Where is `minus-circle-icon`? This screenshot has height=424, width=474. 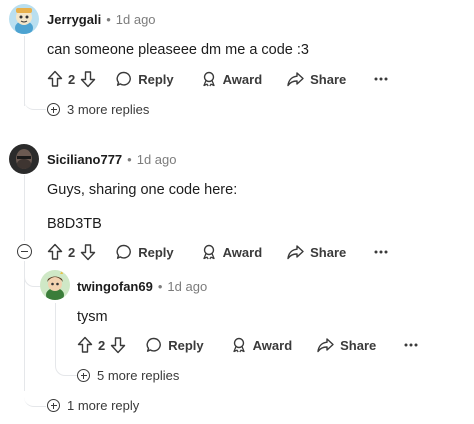
minus-circle-icon is located at coordinates (24, 251).